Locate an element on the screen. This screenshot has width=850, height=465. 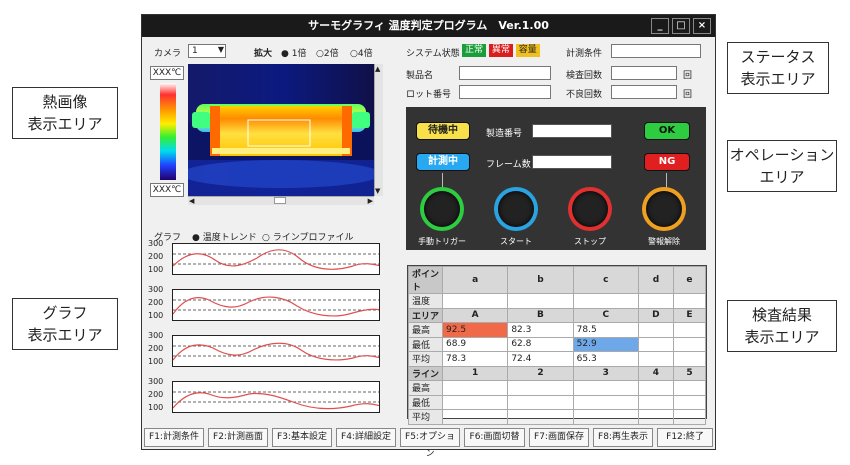
graph-y-tick: 200 is located at coordinates (156, 348).